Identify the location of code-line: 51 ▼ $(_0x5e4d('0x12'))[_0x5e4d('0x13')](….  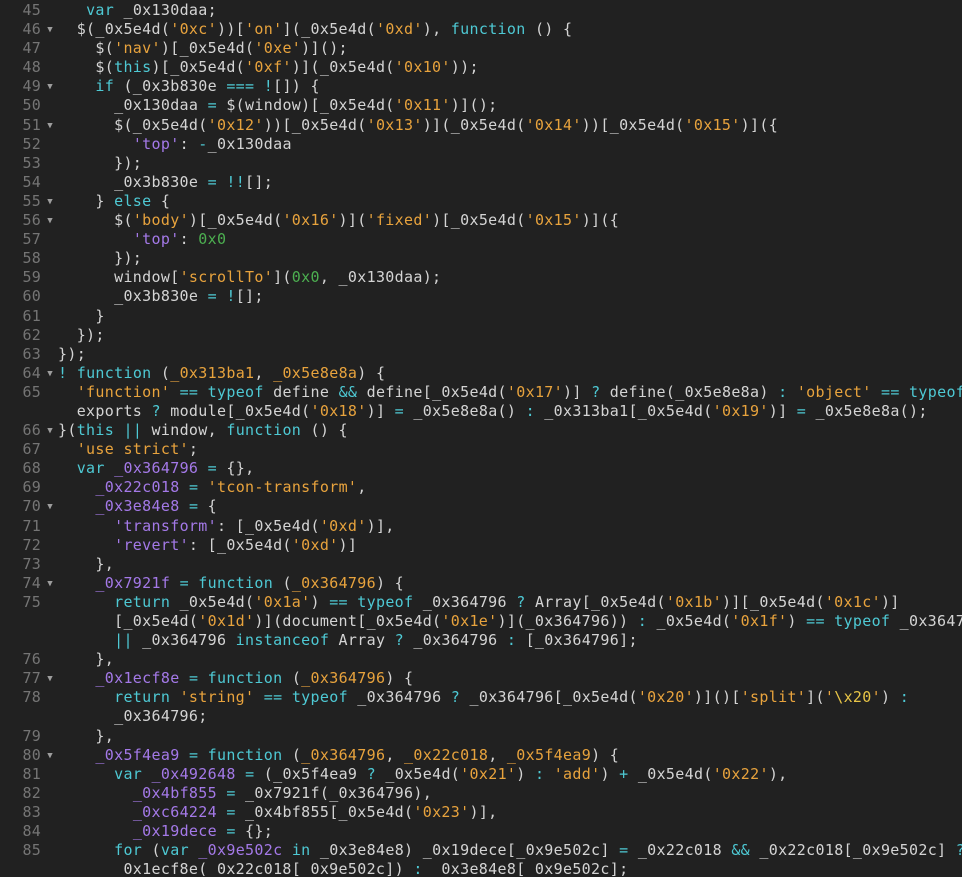
(481, 125).